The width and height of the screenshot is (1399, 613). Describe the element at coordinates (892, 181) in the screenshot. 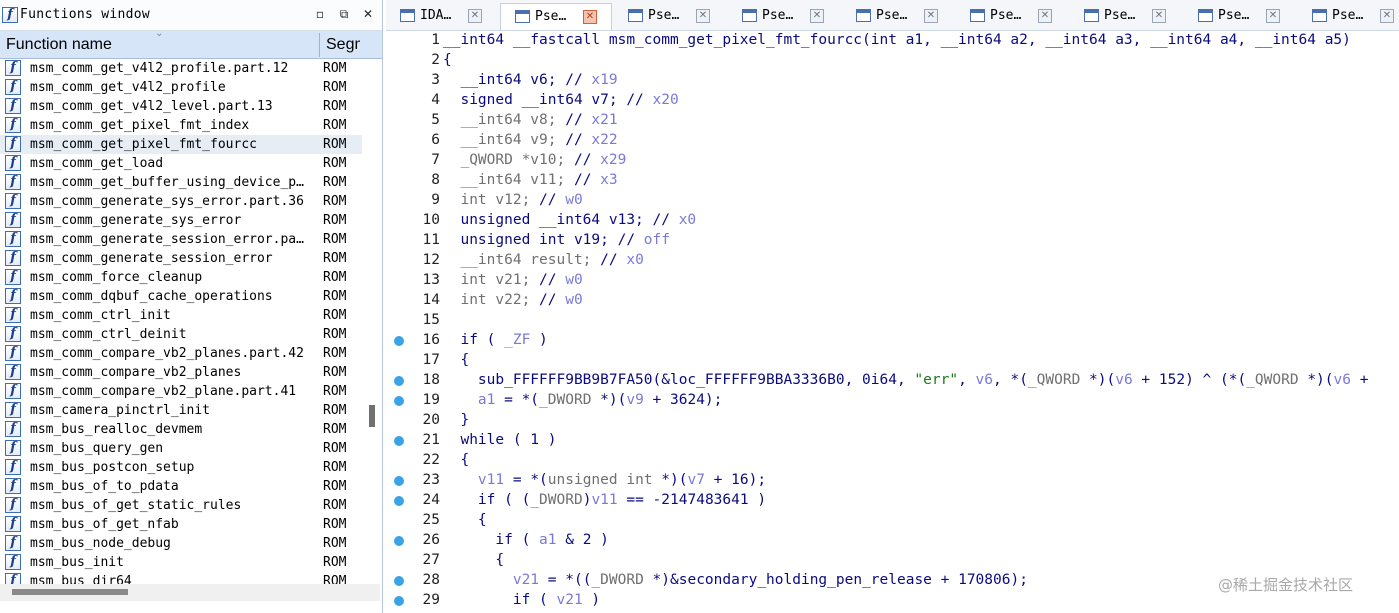

I see `code-line: 8 __int64 v11; // x3` at that location.